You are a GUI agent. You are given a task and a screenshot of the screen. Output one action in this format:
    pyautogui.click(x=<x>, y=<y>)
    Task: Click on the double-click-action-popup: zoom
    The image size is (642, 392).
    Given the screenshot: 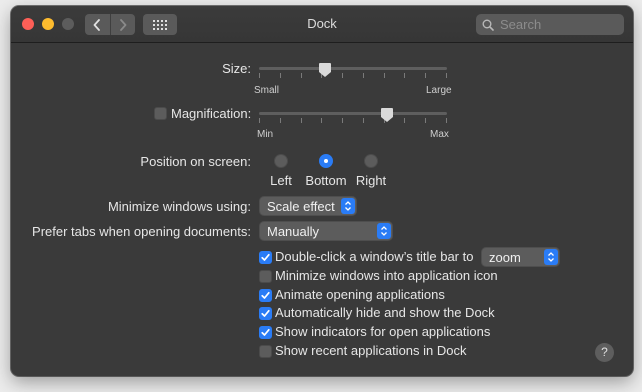 What is the action you would take?
    pyautogui.click(x=520, y=257)
    